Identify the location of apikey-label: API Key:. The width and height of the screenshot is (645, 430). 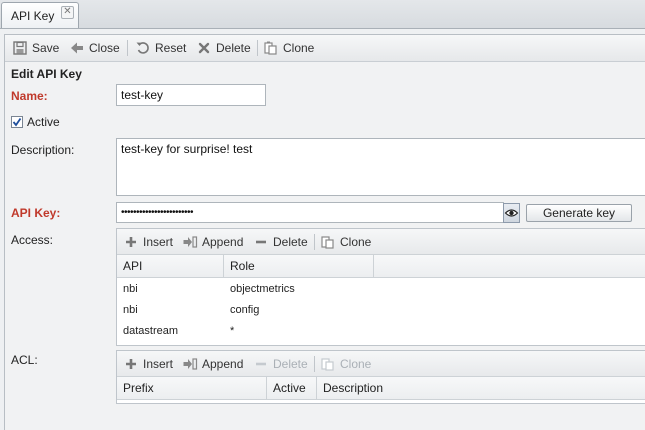
(36, 213).